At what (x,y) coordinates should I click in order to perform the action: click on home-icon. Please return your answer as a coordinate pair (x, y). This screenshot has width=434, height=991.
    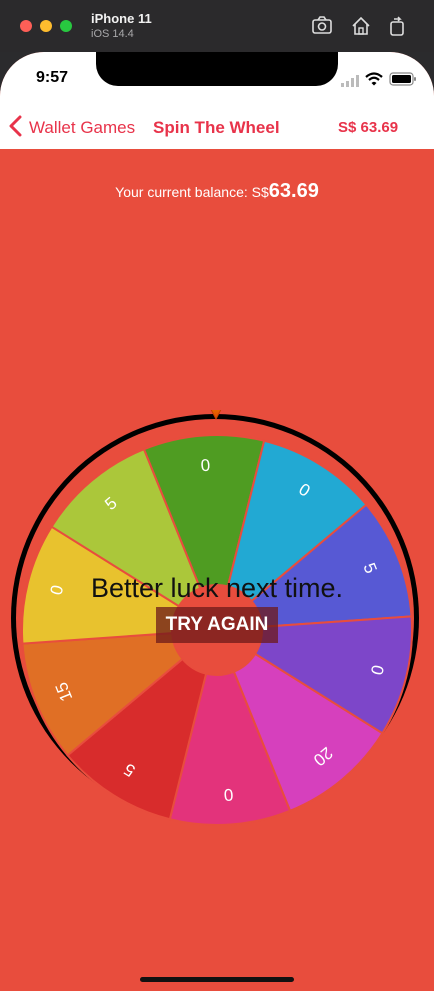
    Looking at the image, I should click on (361, 26).